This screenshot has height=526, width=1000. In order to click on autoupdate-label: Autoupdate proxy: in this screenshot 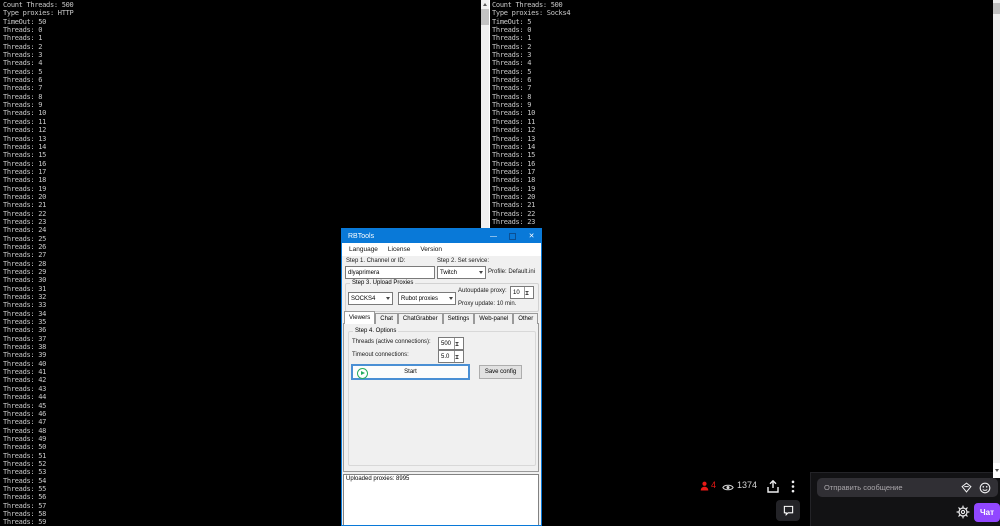, I will do `click(482, 291)`.